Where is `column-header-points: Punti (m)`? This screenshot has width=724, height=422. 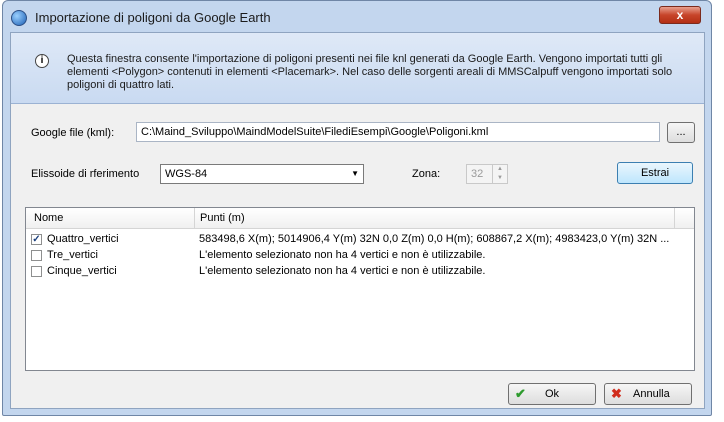
column-header-points: Punti (m) is located at coordinates (222, 218).